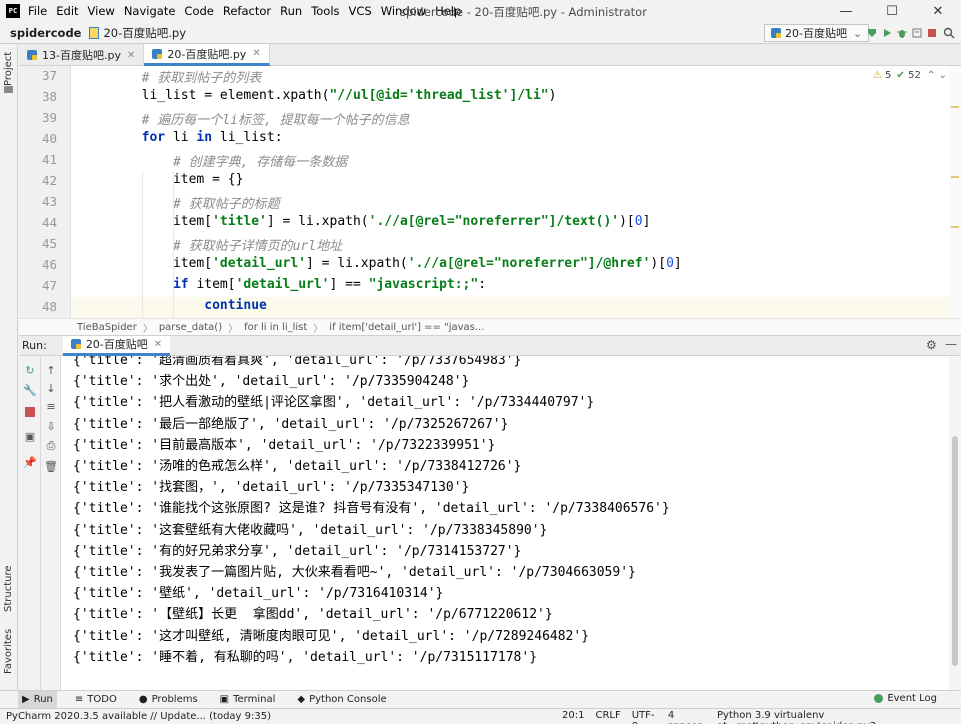 The height and width of the screenshot is (724, 961). What do you see at coordinates (79, 699) in the screenshot?
I see `todo-icon: ≡` at bounding box center [79, 699].